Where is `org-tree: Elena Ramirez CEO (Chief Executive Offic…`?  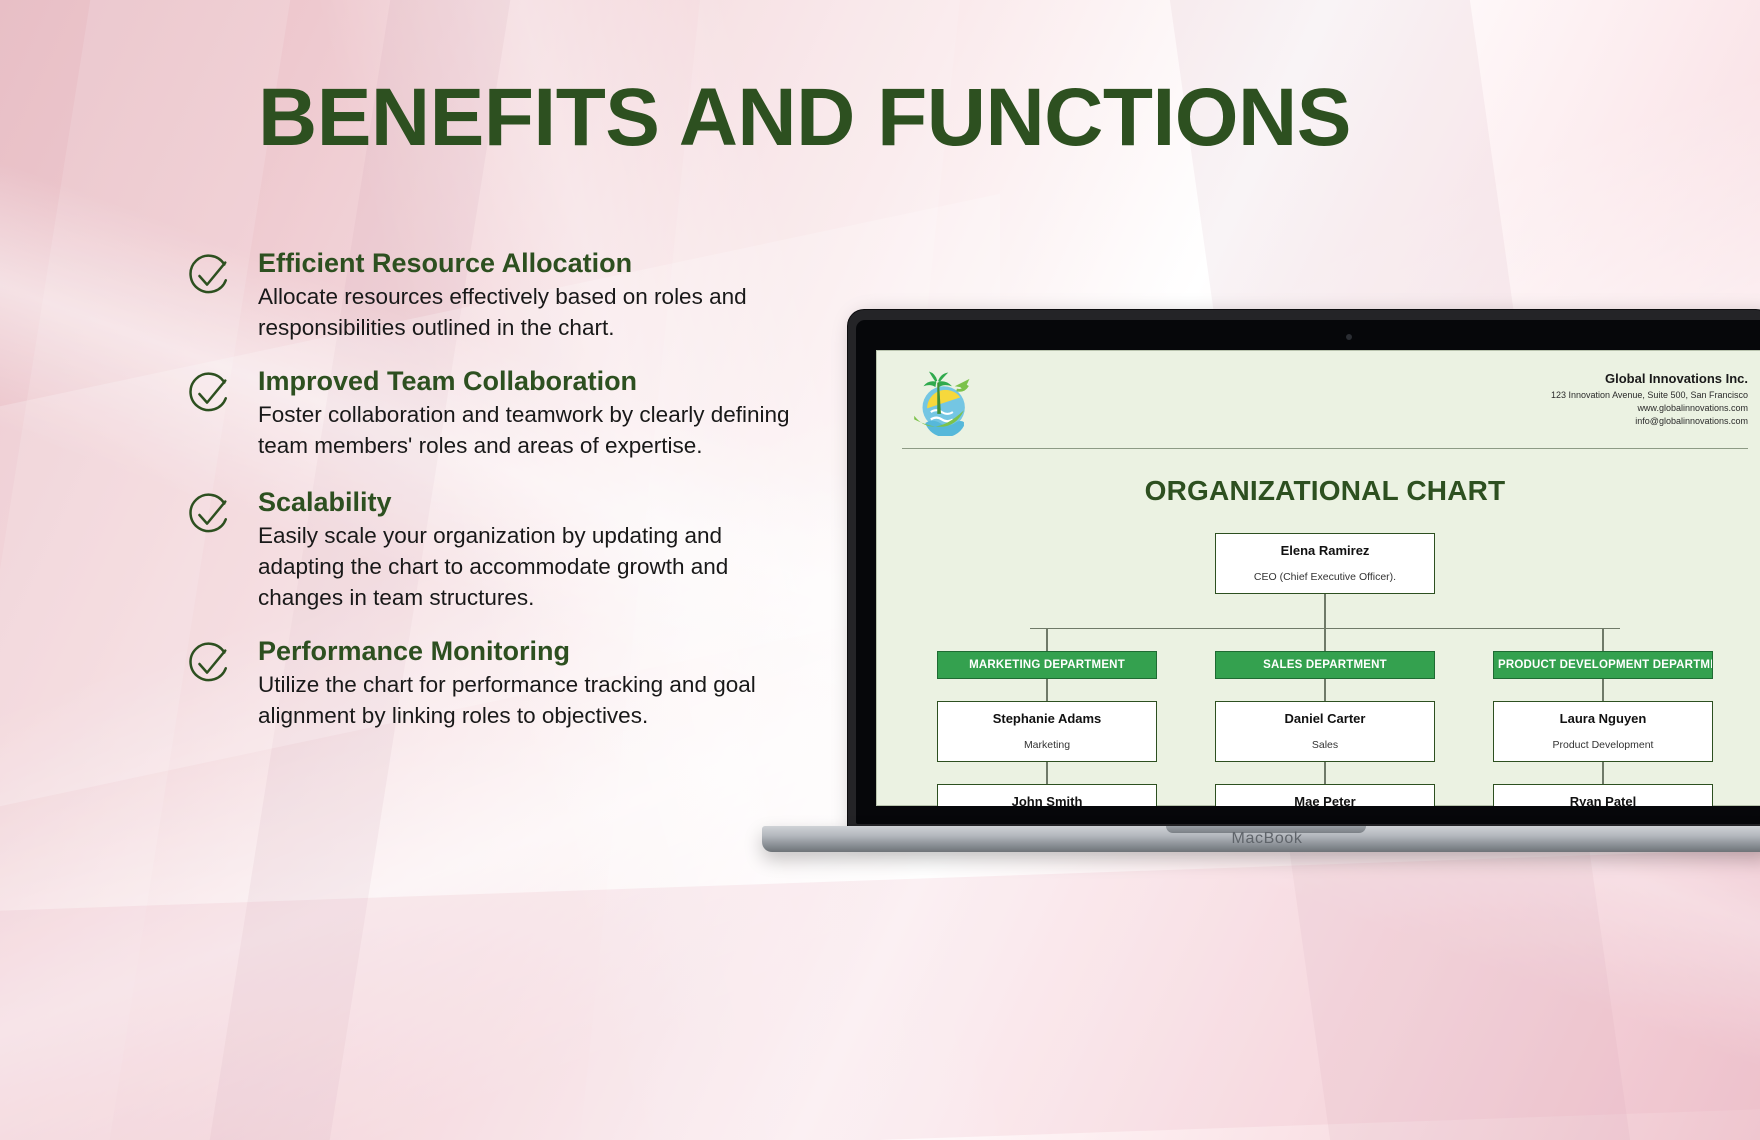 org-tree: Elena Ramirez CEO (Chief Executive Offic… is located at coordinates (1325, 669).